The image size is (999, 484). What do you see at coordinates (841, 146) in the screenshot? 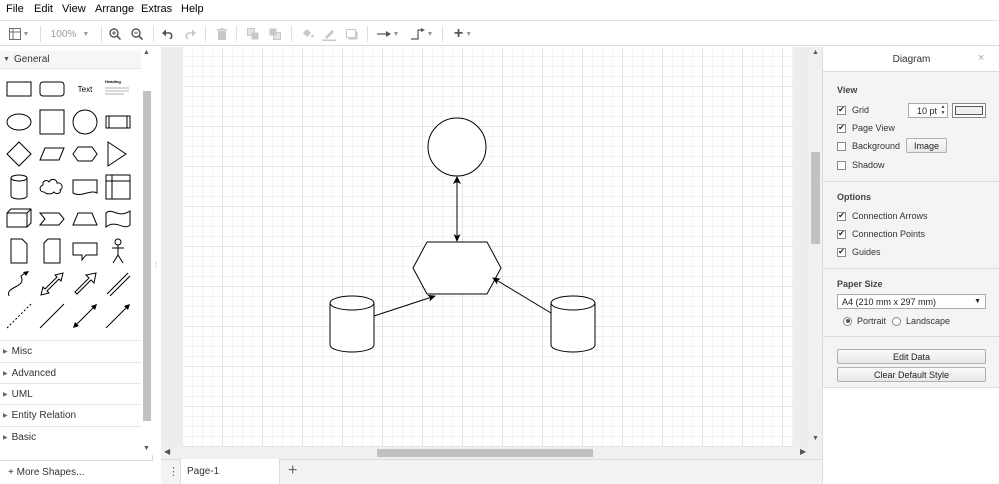
I see `background-checkbox` at bounding box center [841, 146].